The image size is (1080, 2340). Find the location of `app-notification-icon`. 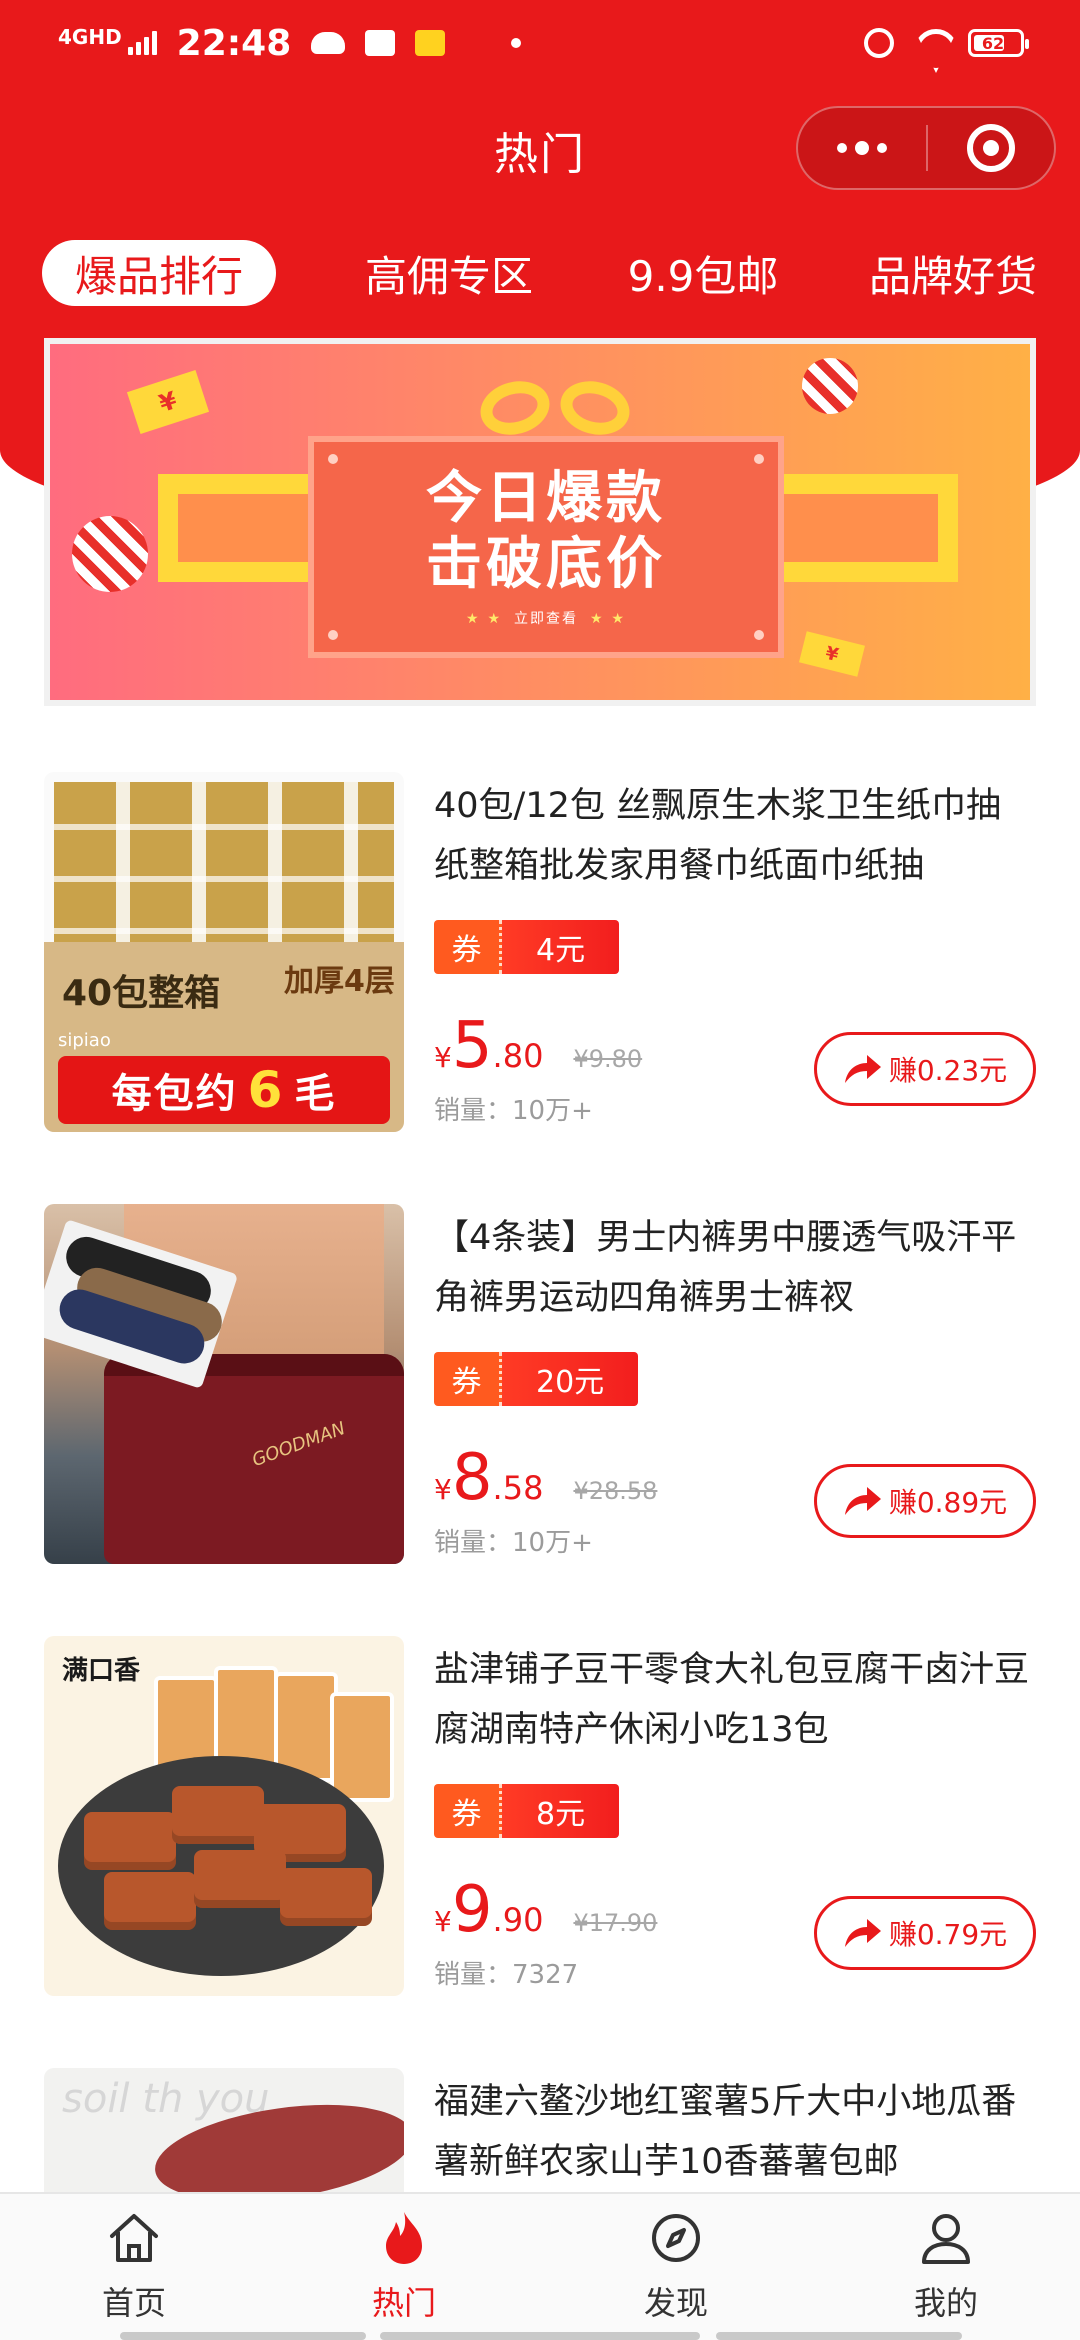

app-notification-icon is located at coordinates (380, 43).